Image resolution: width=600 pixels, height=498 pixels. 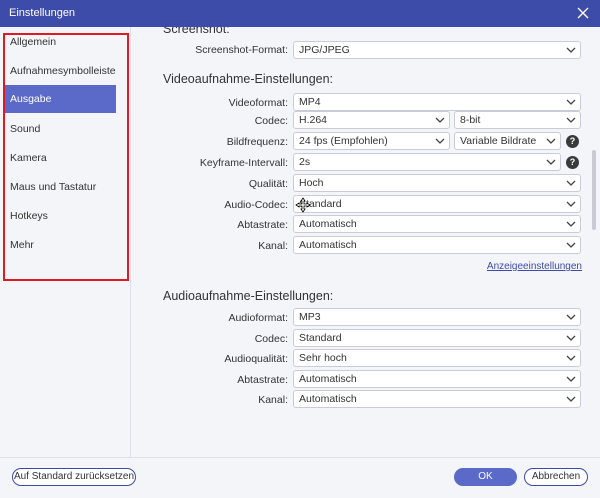 What do you see at coordinates (310, 317) in the screenshot?
I see `audio-format-value: MP3` at bounding box center [310, 317].